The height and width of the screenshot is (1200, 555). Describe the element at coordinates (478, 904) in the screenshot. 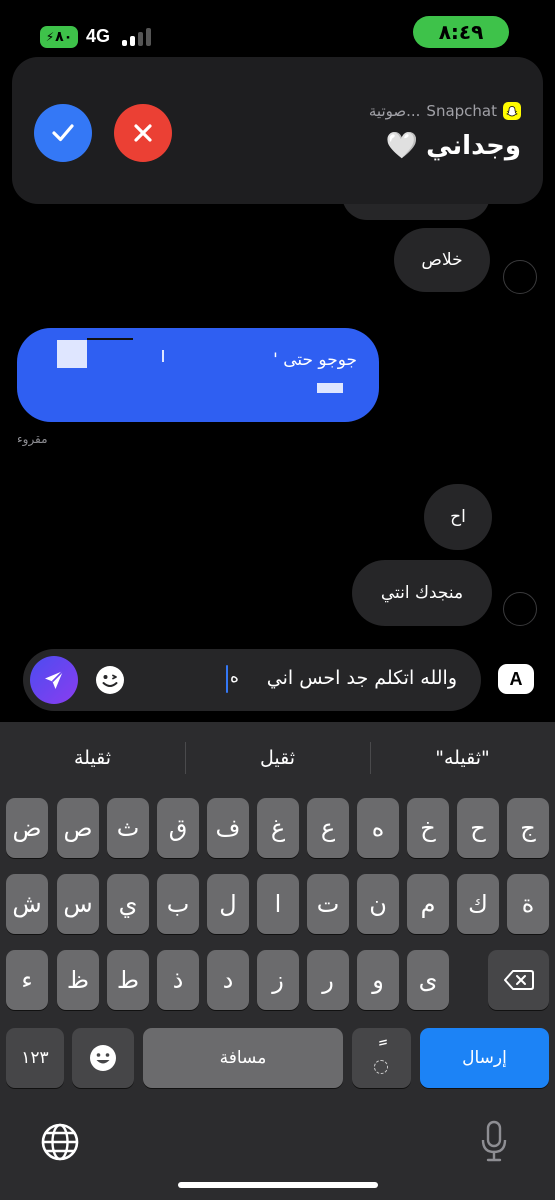

I see `key: ك` at that location.